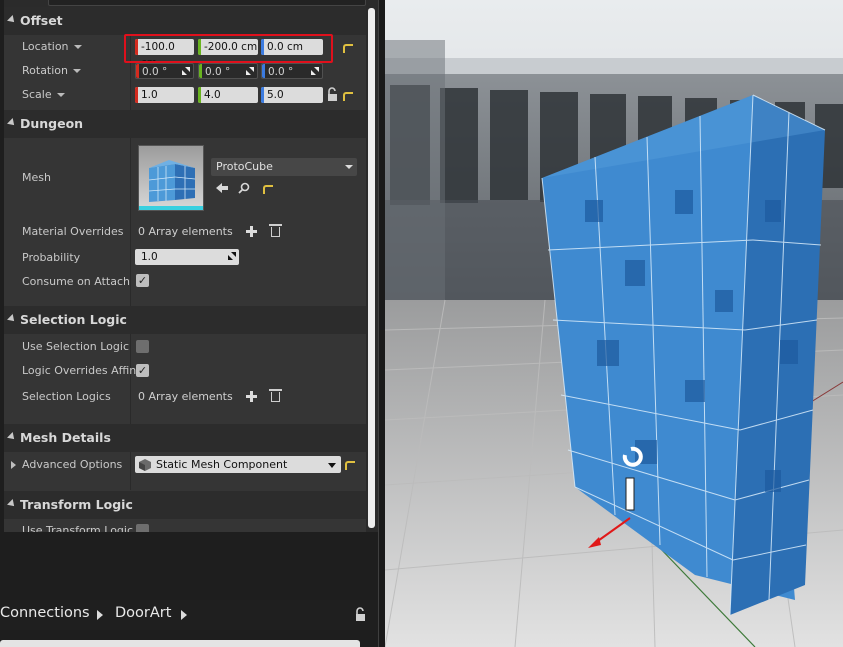 This screenshot has height=647, width=843. I want to click on search-icon, so click(244, 188).